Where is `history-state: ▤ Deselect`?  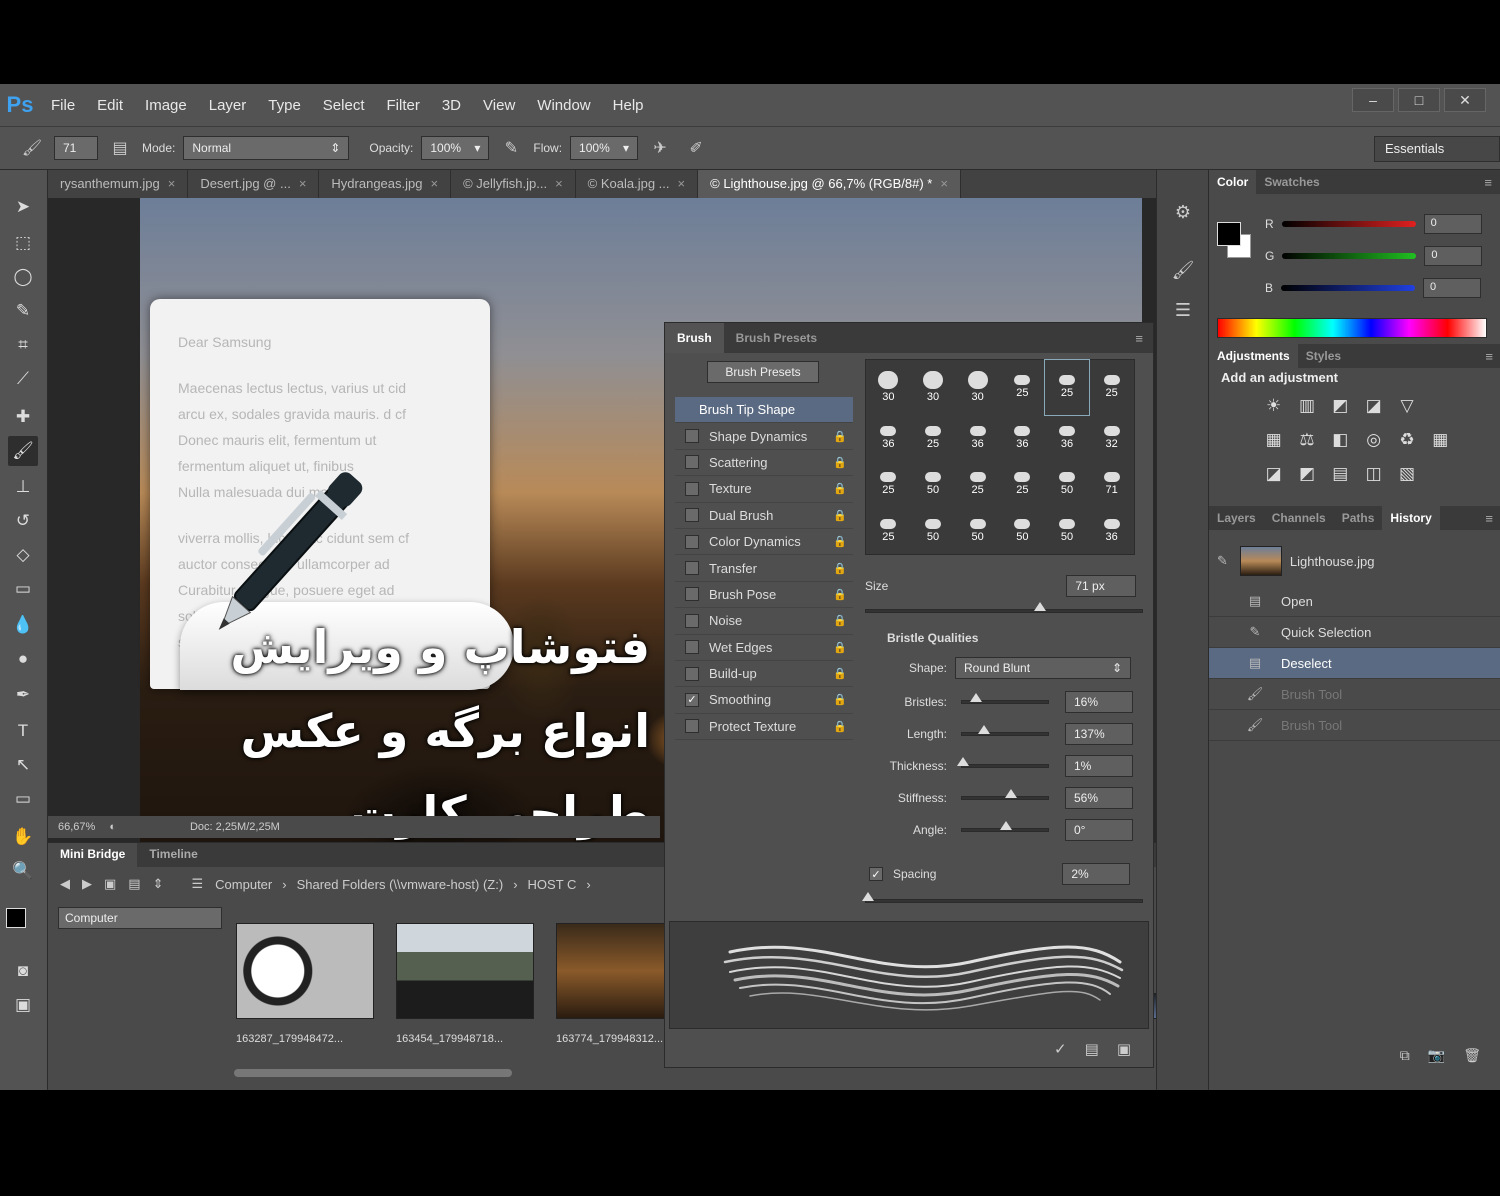
history-state: ▤ Deselect is located at coordinates (1354, 663).